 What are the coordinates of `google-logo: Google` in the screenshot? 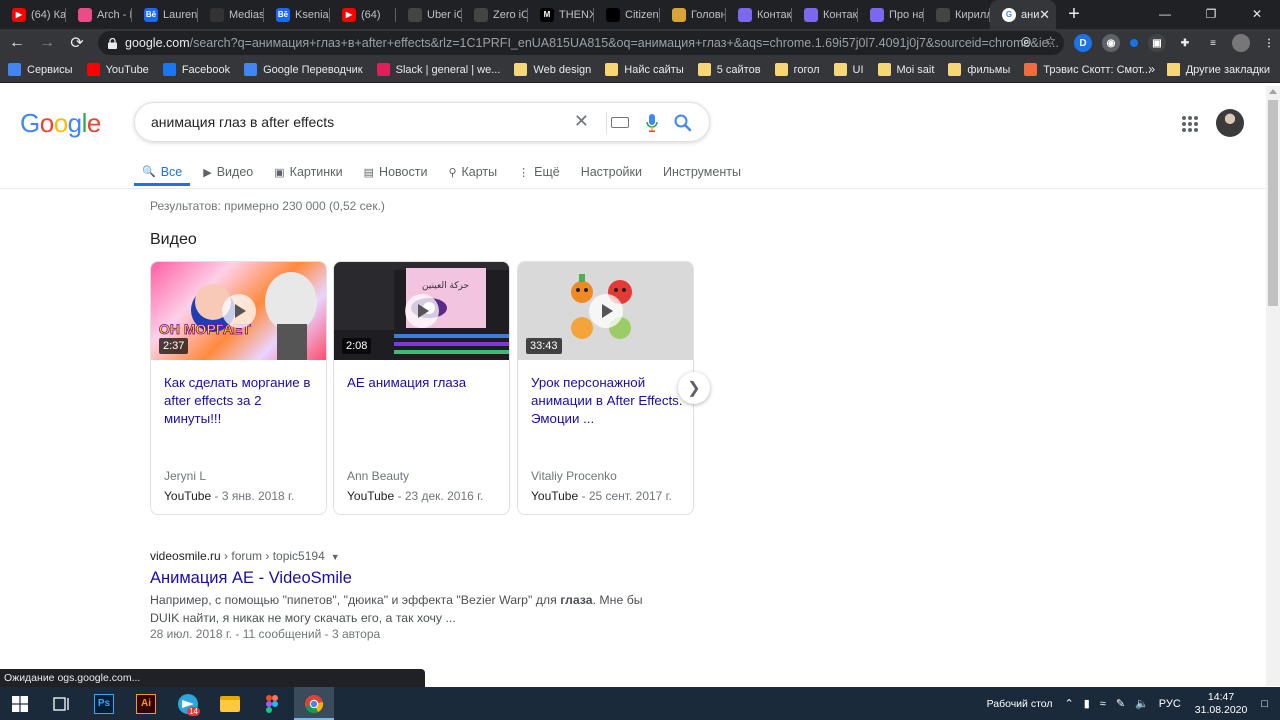 It's located at (60, 123).